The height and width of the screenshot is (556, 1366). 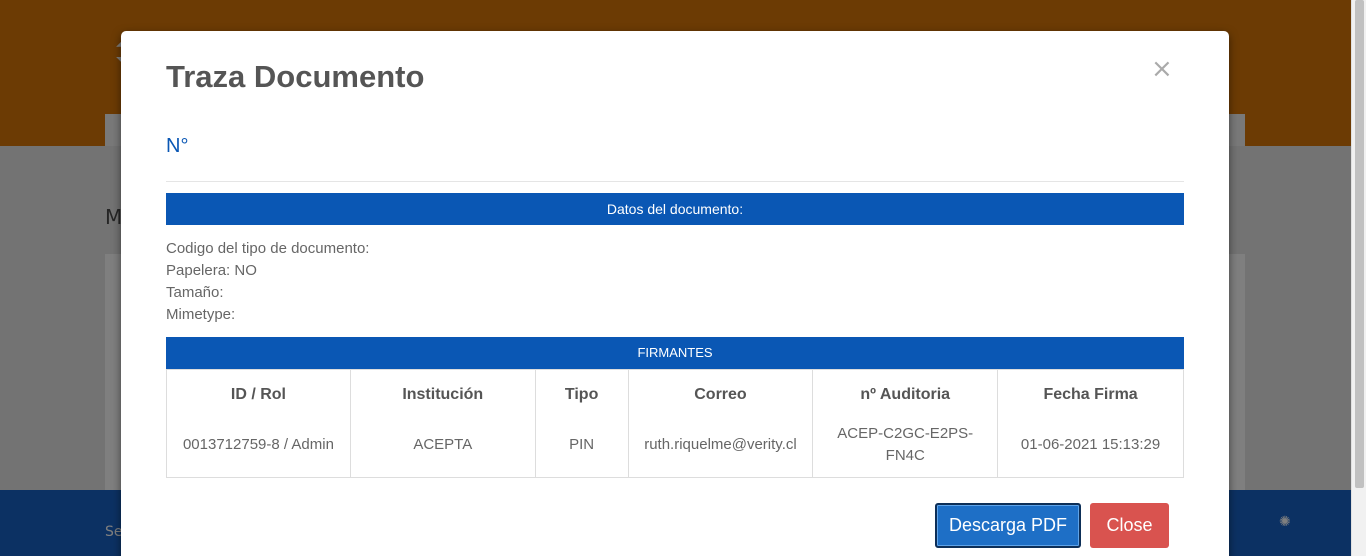 I want to click on close-button: Close, so click(x=1129, y=525).